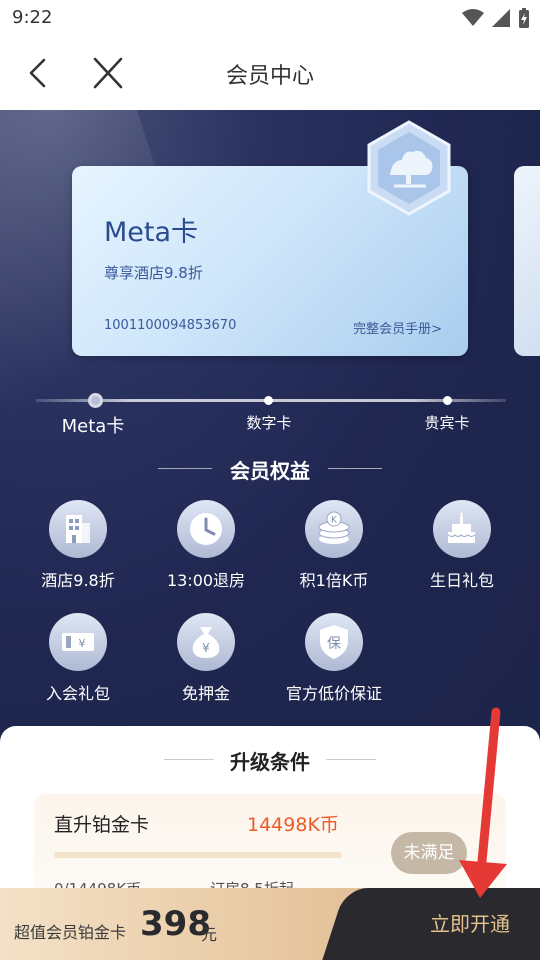  What do you see at coordinates (270, 18) in the screenshot?
I see `status-bar: 9:22` at bounding box center [270, 18].